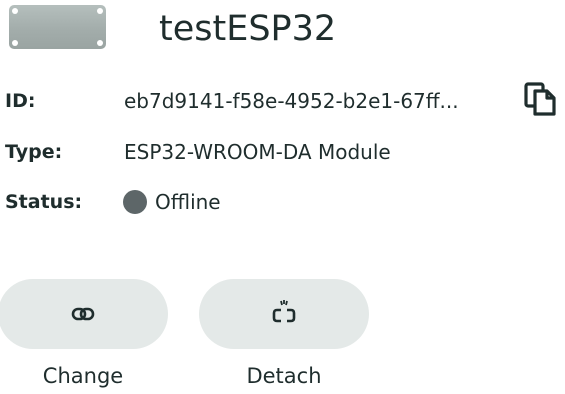  I want to click on change-button, so click(84, 314).